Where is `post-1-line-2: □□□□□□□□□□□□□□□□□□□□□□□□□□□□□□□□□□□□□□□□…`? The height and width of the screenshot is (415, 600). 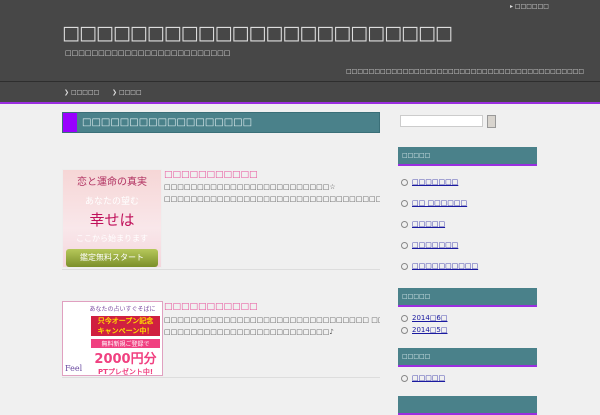
post-1-line-2: □□□□□□□□□□□□□□□□□□□□□□□□□□□□□□□□□□□□□□□□… is located at coordinates (272, 199).